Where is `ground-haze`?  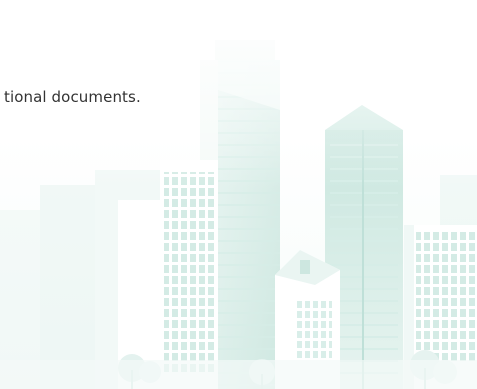 ground-haze is located at coordinates (238, 374).